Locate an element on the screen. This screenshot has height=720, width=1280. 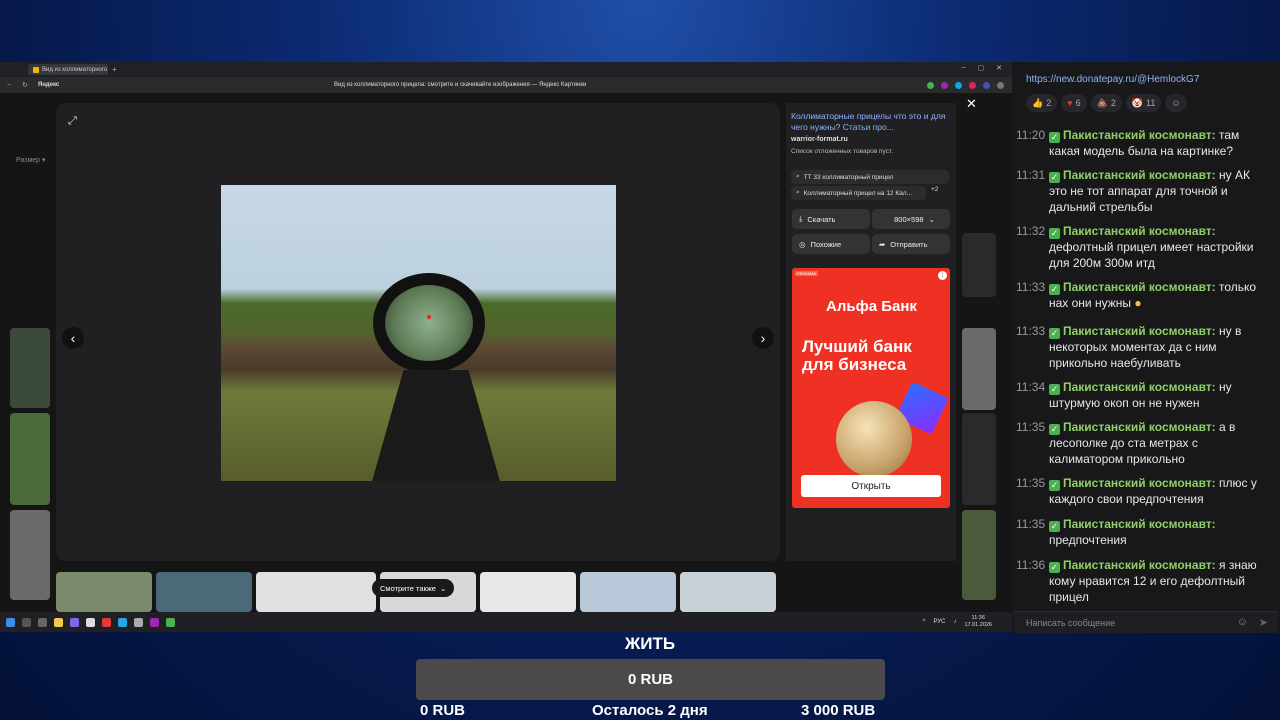
chat-input: Написать сообщение ☺ ➤ is located at coordinates (1146, 622).